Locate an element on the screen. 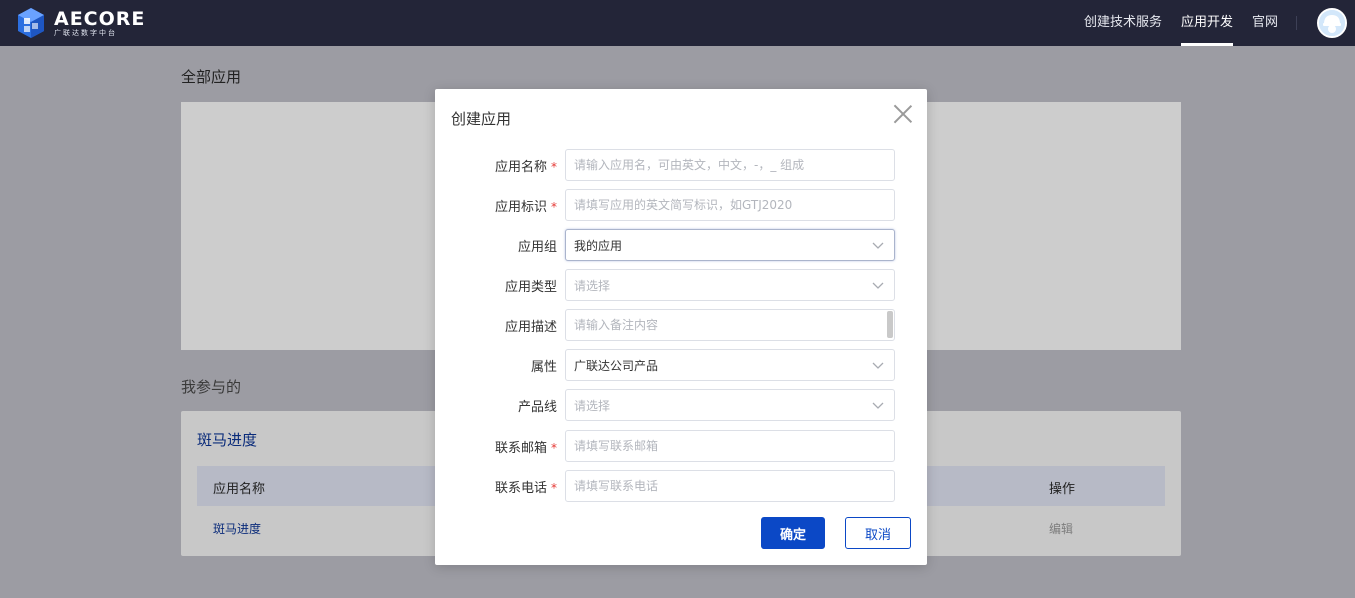  app-name-input is located at coordinates (730, 165).